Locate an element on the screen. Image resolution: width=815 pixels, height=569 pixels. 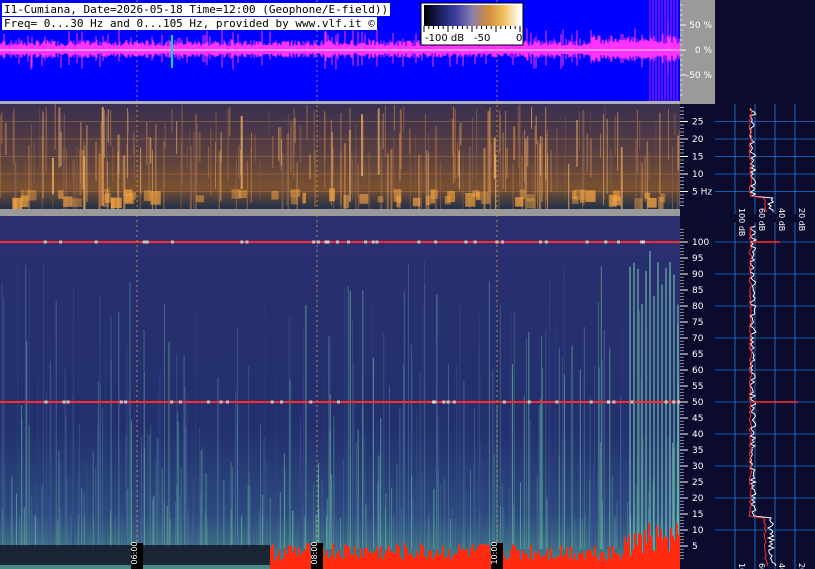
spectrogram-high-tick-label: 65 is located at coordinates (697, 355).